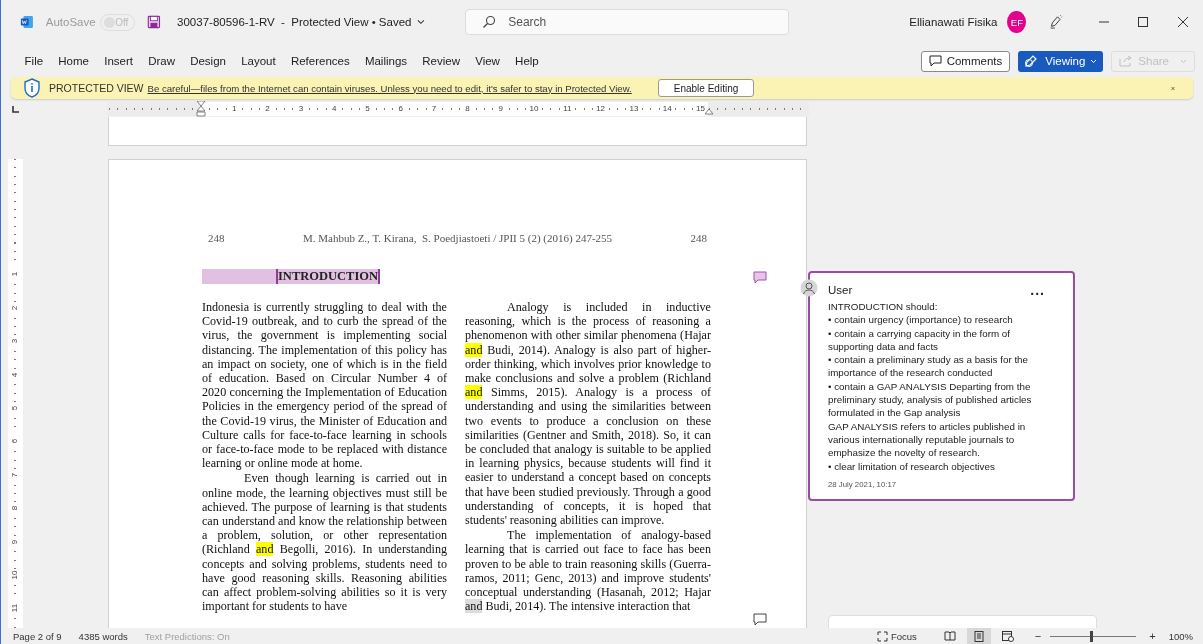 This screenshot has height=644, width=1203. I want to click on comment-text: • contain a preliminary study as a basis for the importance of the research conducted, so click(928, 366).